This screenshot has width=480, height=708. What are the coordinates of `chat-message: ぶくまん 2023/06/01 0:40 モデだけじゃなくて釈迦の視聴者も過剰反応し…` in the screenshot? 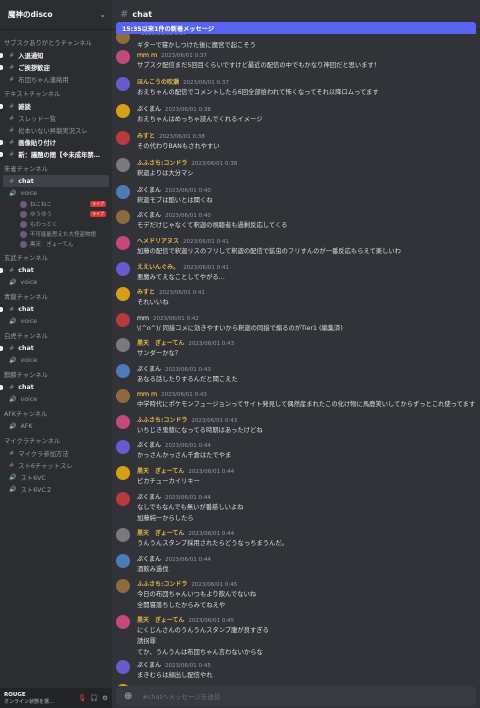 It's located at (296, 221).